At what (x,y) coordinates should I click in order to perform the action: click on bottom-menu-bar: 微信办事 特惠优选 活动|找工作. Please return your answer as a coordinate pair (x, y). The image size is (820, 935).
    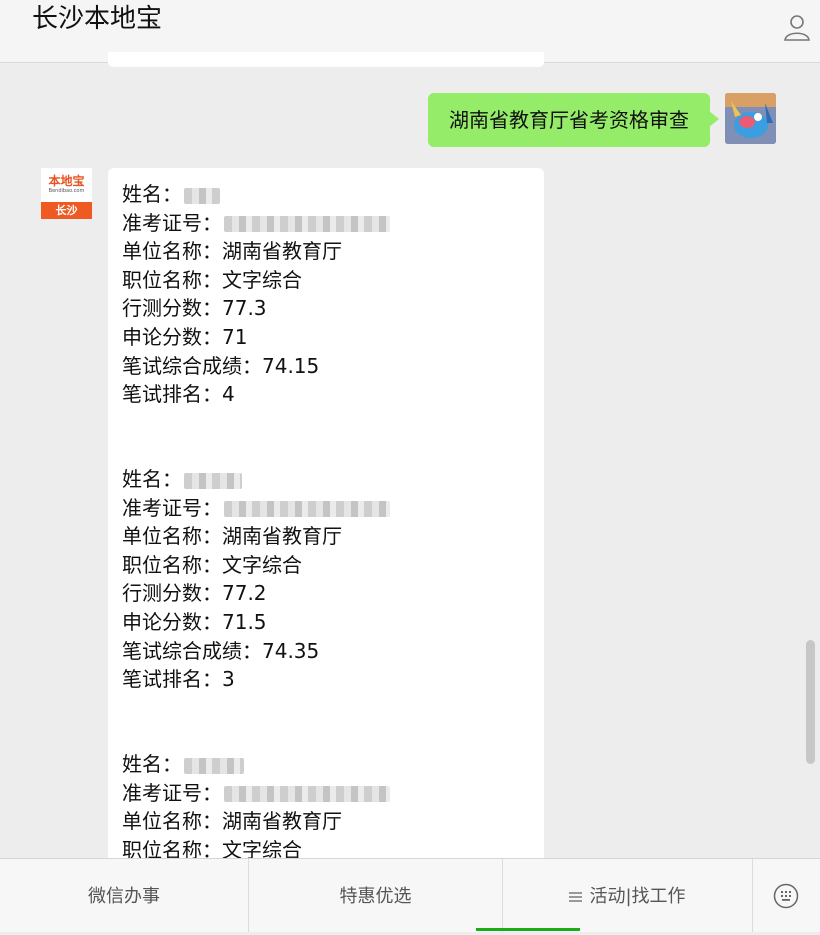
    Looking at the image, I should click on (410, 895).